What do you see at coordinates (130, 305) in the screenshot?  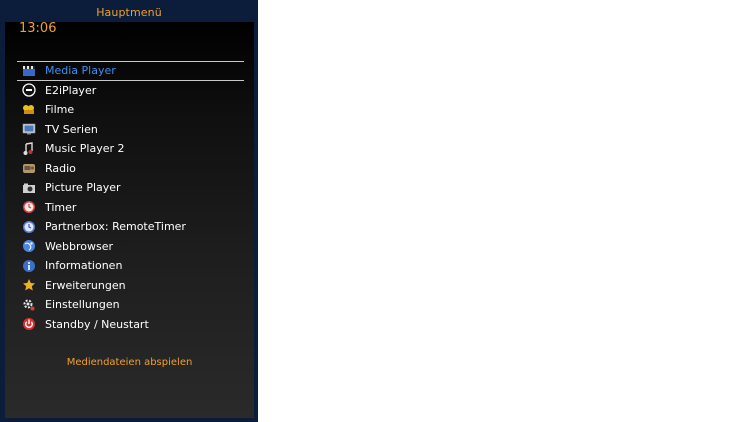 I see `menu-item-einstellungen: Einstellungen` at bounding box center [130, 305].